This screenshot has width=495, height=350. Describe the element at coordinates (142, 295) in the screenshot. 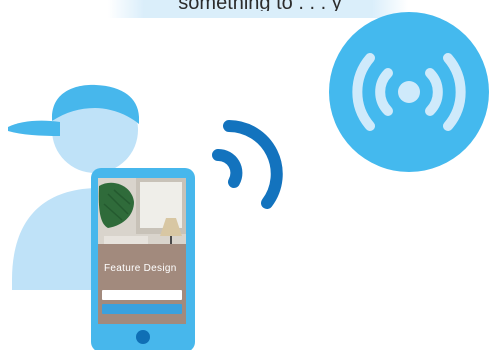

I see `app-primary-button` at that location.